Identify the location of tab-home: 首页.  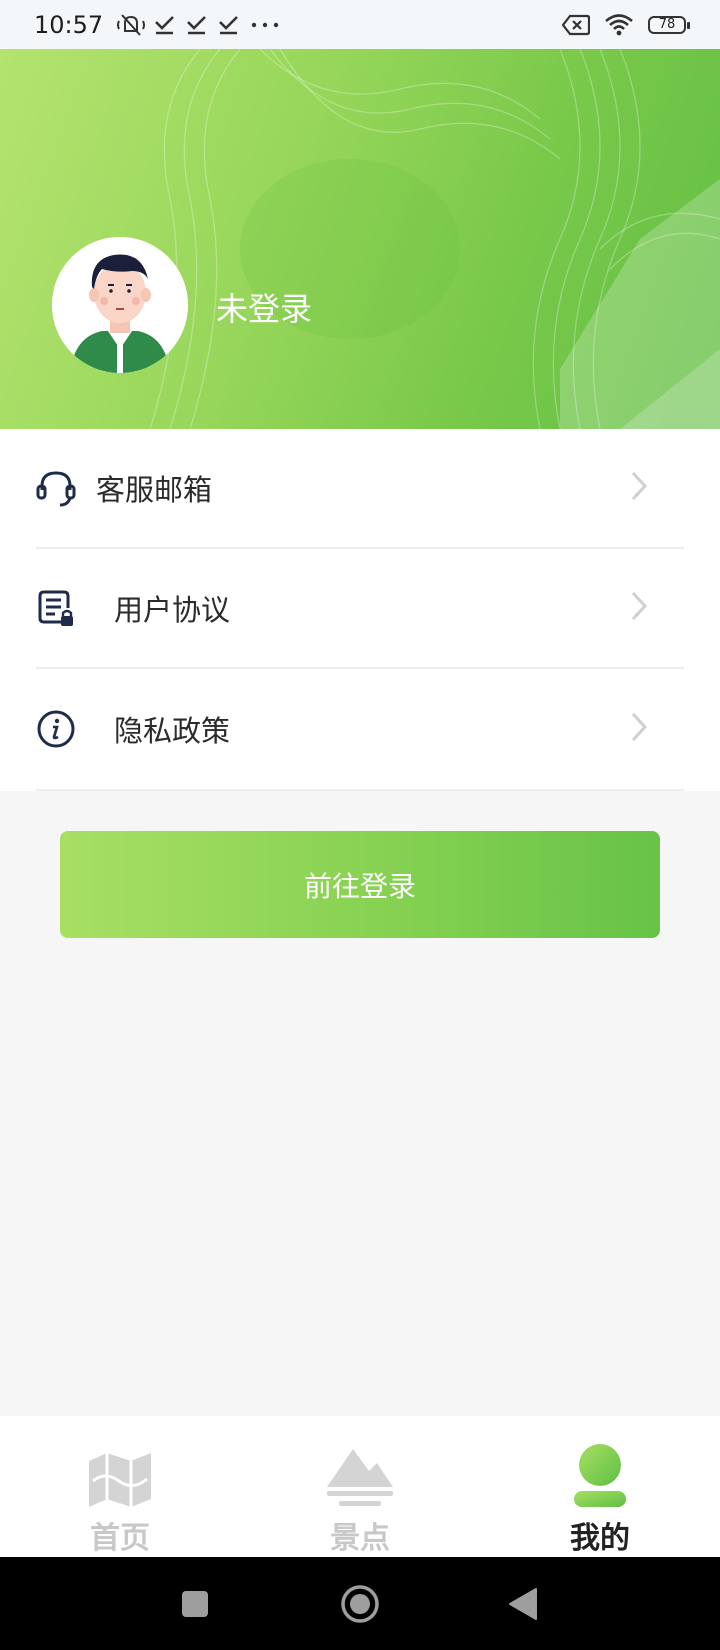
(120, 1486).